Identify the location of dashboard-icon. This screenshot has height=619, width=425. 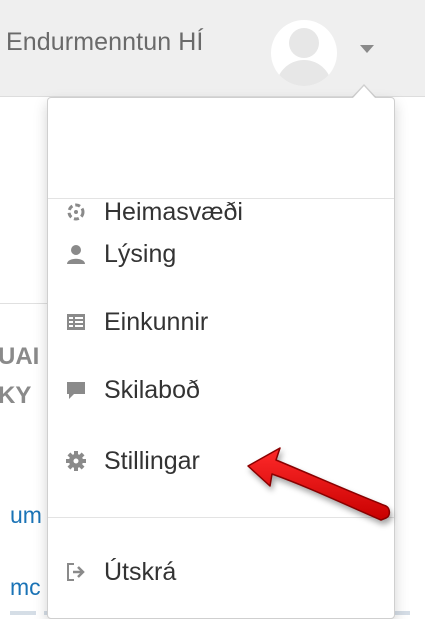
(76, 212).